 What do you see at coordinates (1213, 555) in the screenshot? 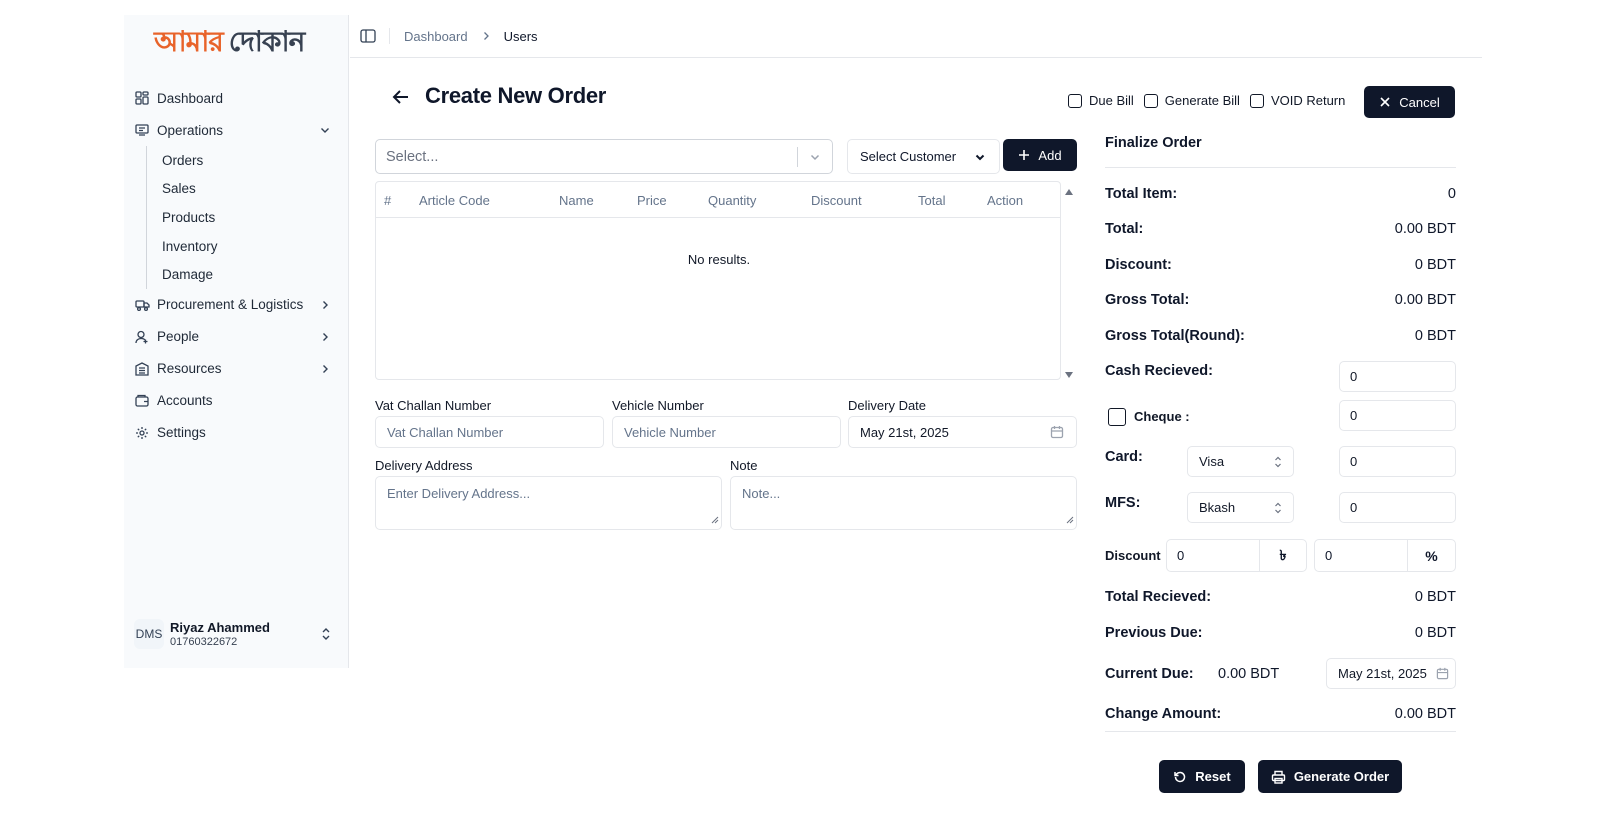
I see `discount-amount-input: 0` at bounding box center [1213, 555].